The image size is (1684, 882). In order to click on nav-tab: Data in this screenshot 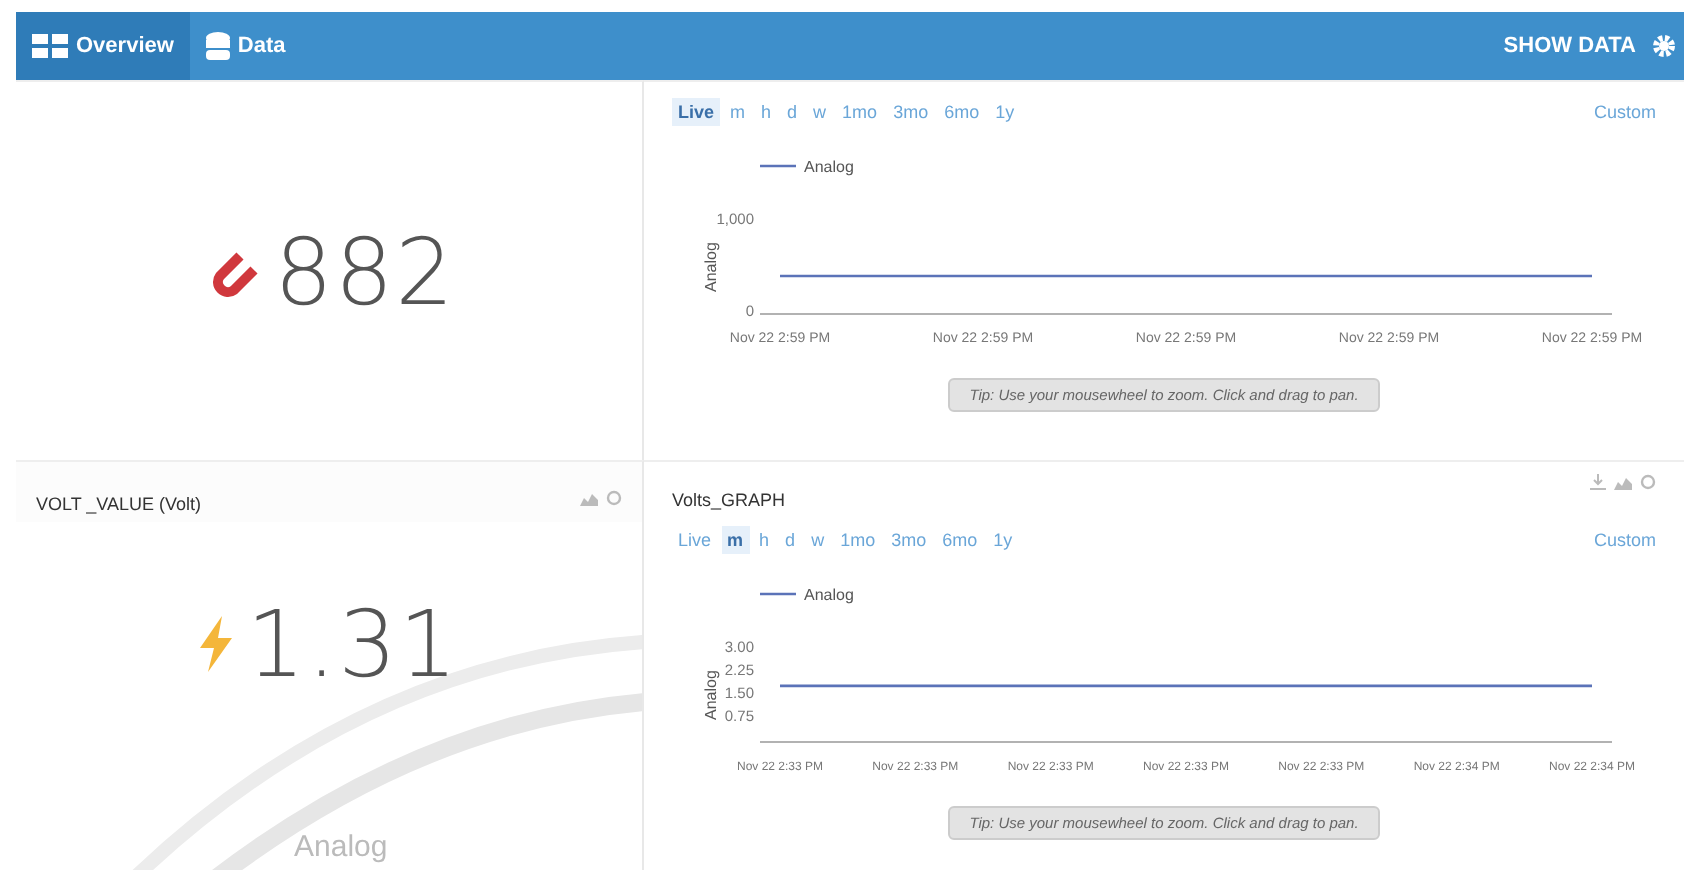, I will do `click(245, 46)`.